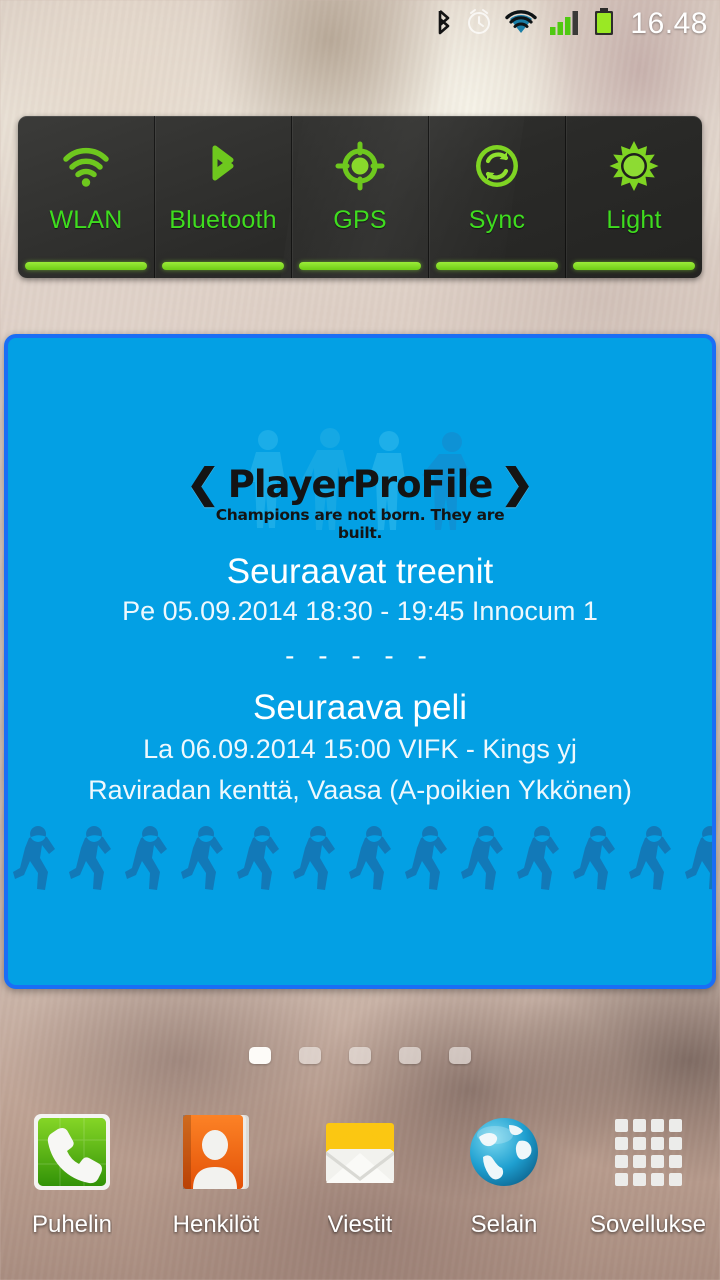 This screenshot has width=720, height=1280. I want to click on logo-wordmark: PlayerProFile, so click(360, 484).